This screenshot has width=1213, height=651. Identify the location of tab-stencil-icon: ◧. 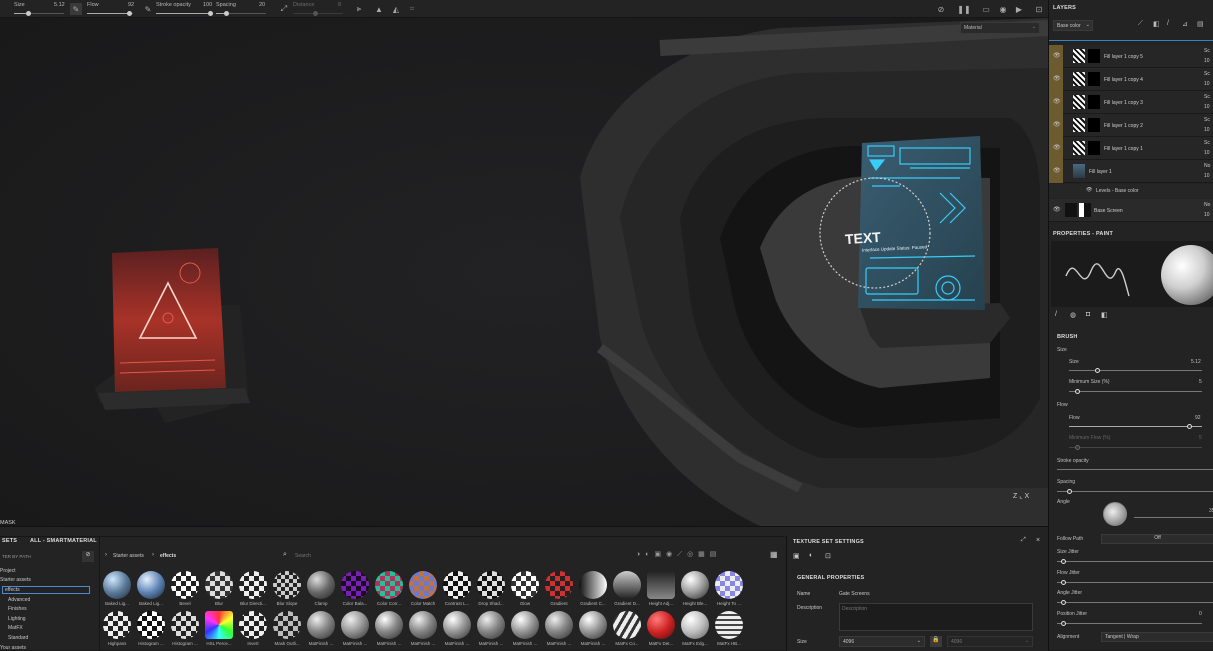
(1104, 315).